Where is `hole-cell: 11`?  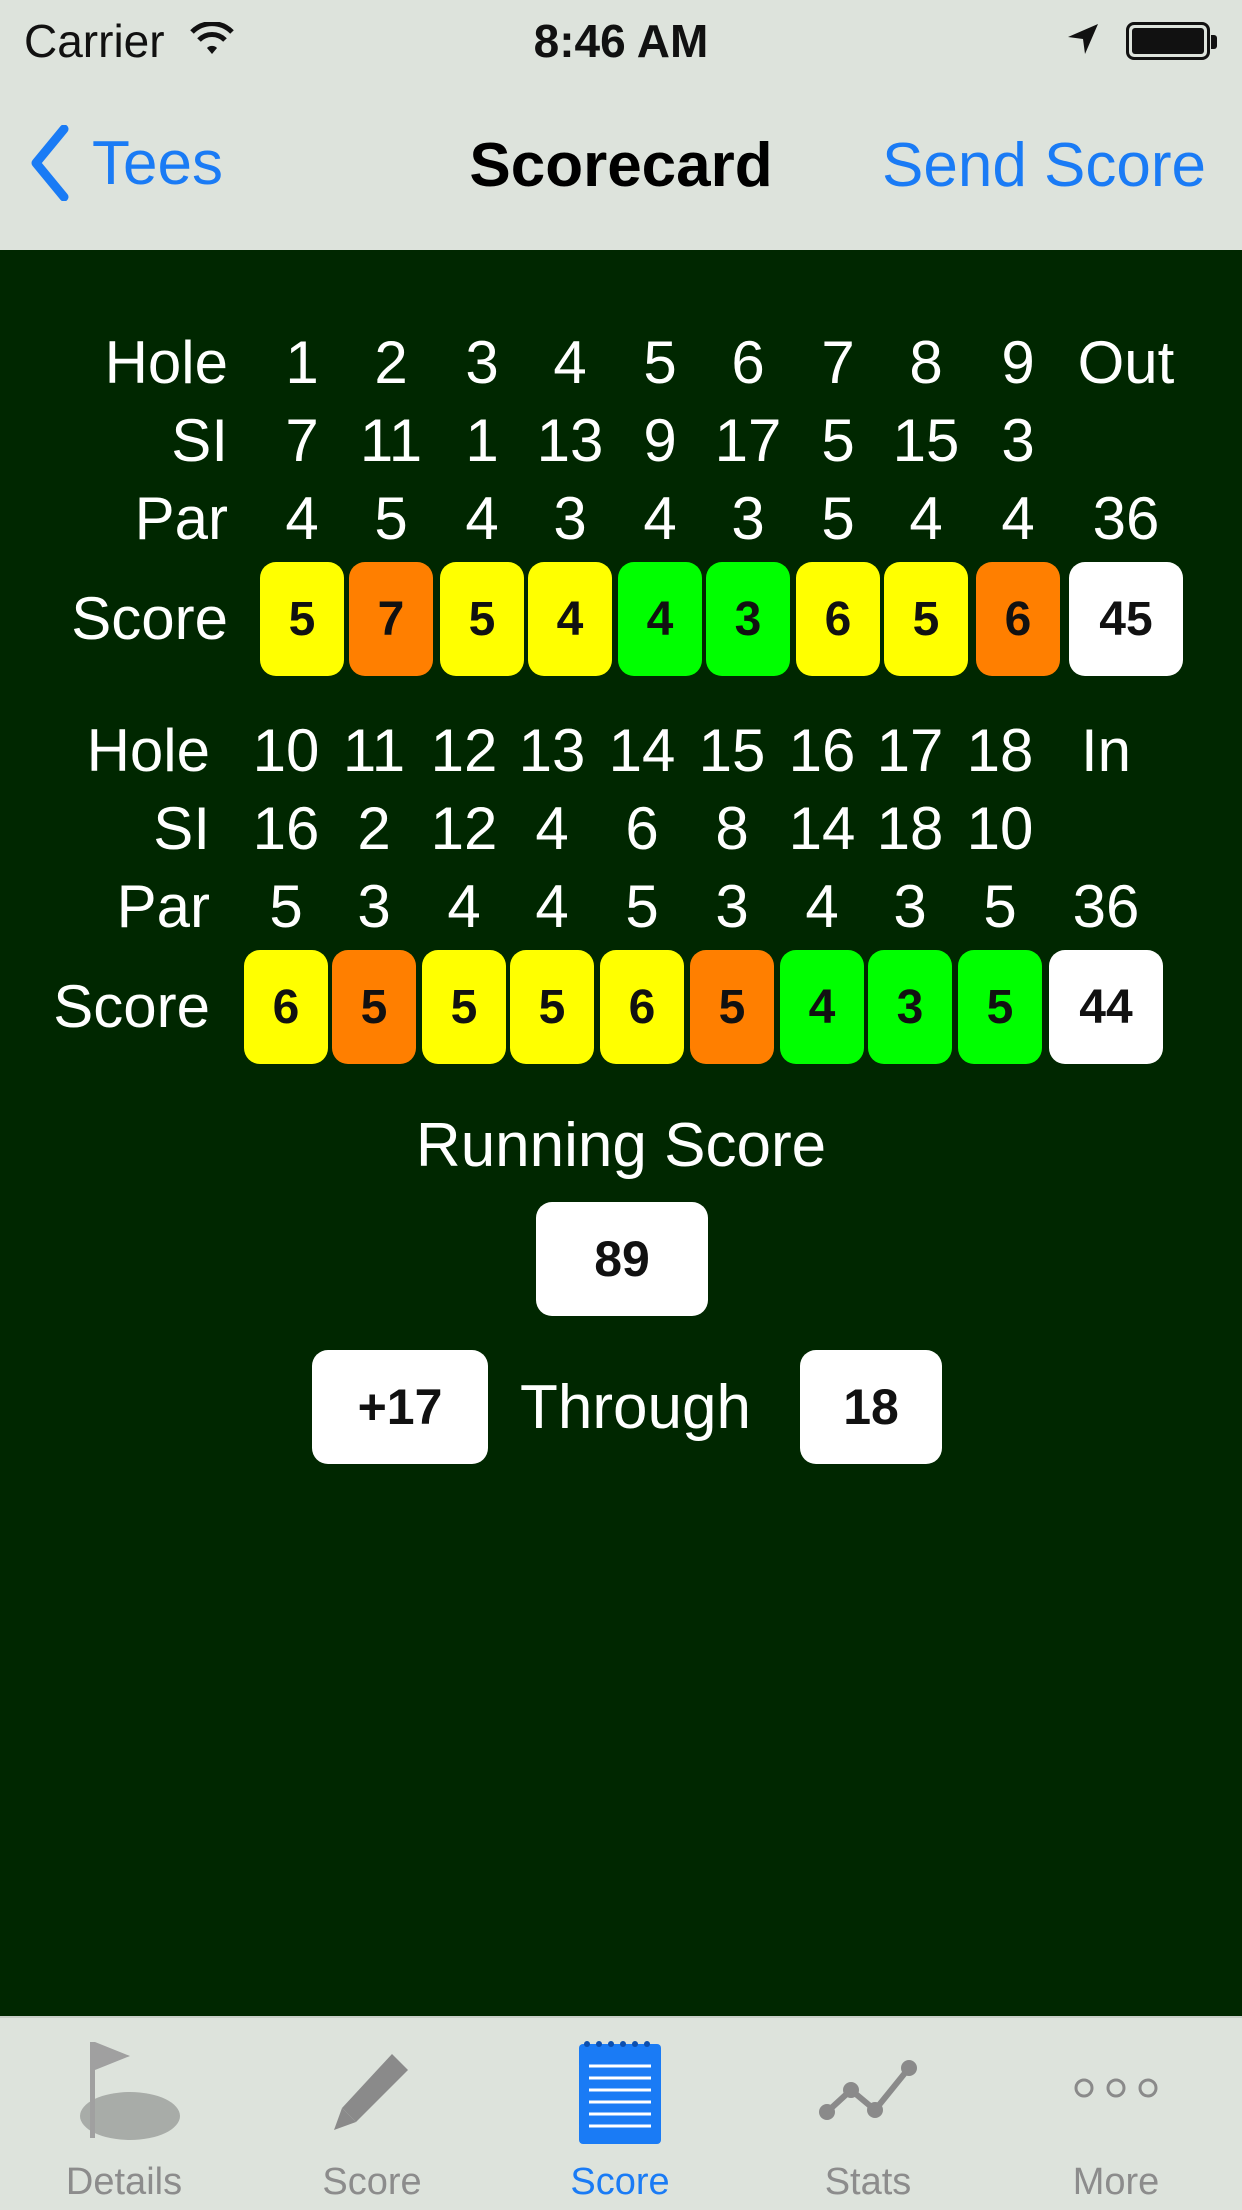 hole-cell: 11 is located at coordinates (374, 750).